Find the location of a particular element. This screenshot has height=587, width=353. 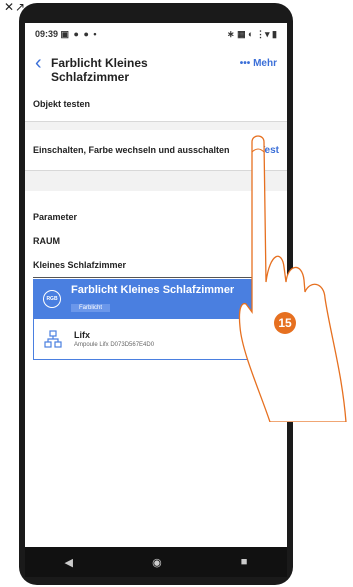

status-right-icons: ∗ ▦ ◐ ⋮▾ ▮ is located at coordinates (252, 33).